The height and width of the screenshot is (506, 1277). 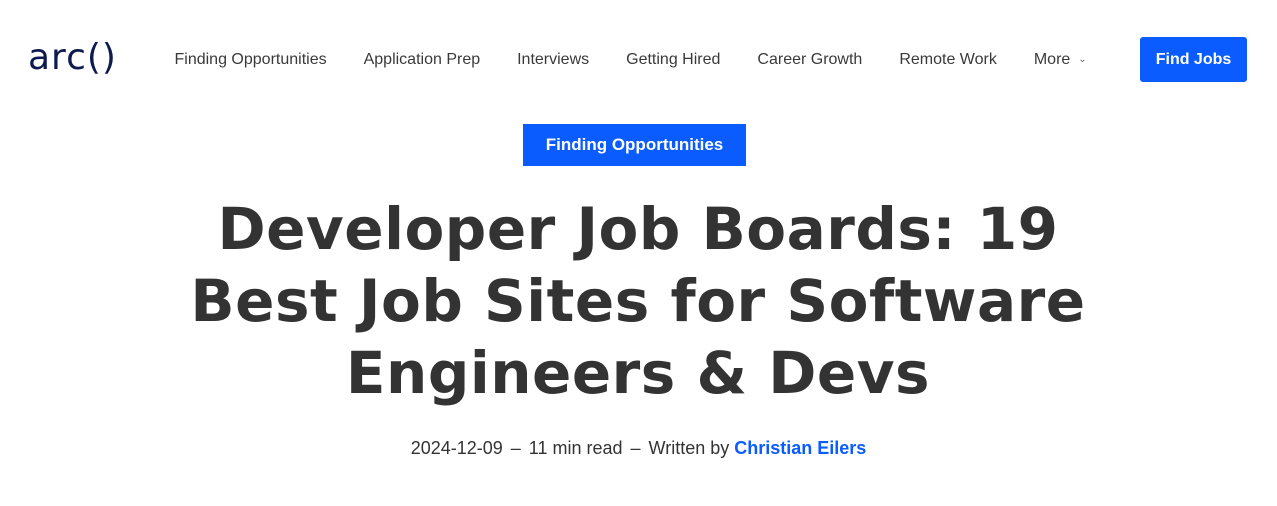 I want to click on publish-date: 2024-12-09, so click(x=456, y=448).